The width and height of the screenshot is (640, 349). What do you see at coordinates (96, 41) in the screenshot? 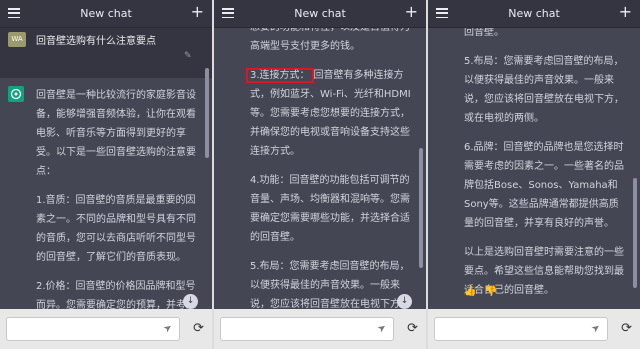
I see `user-message-text: 回音壁选购有什么注意要点` at bounding box center [96, 41].